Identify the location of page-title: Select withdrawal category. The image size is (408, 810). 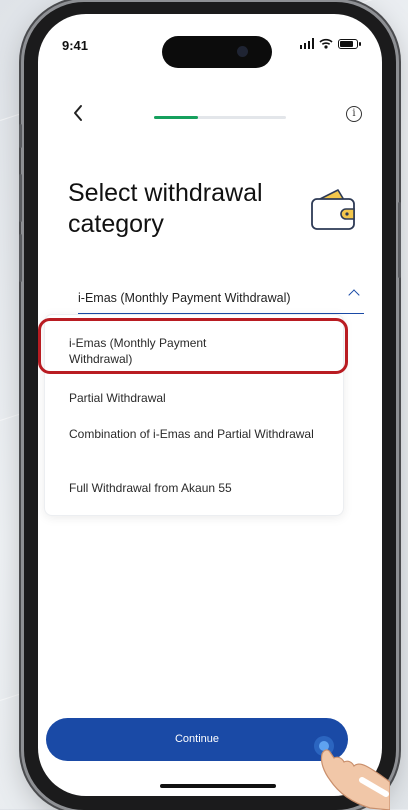
(165, 208).